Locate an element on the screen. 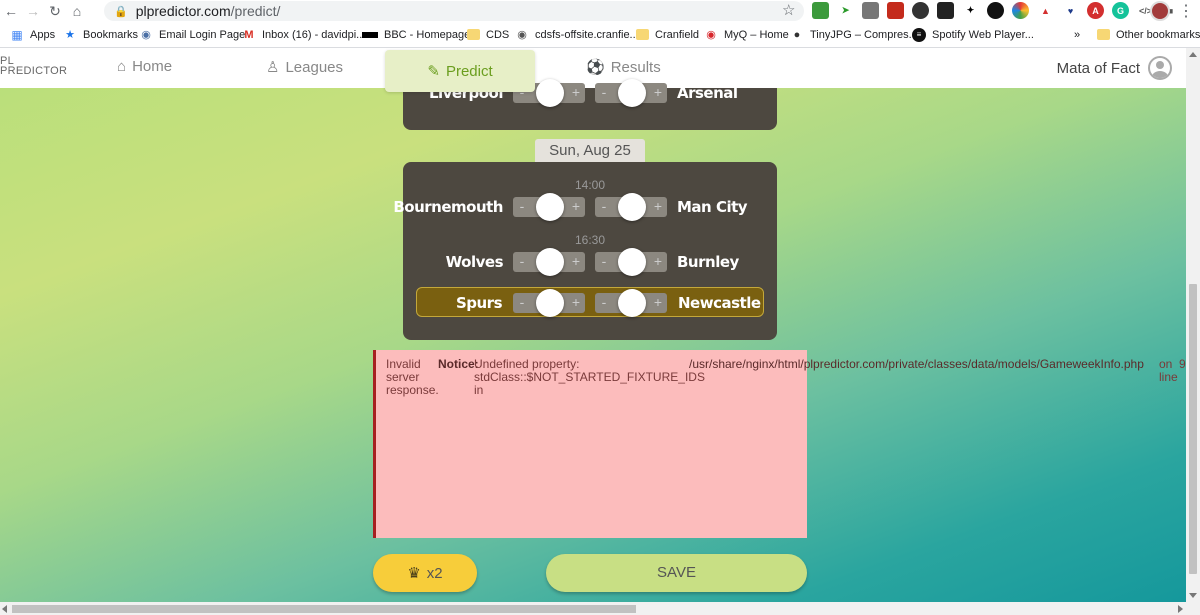 Image resolution: width=1200 pixels, height=615 pixels. adblock-icon: A is located at coordinates (1095, 10).